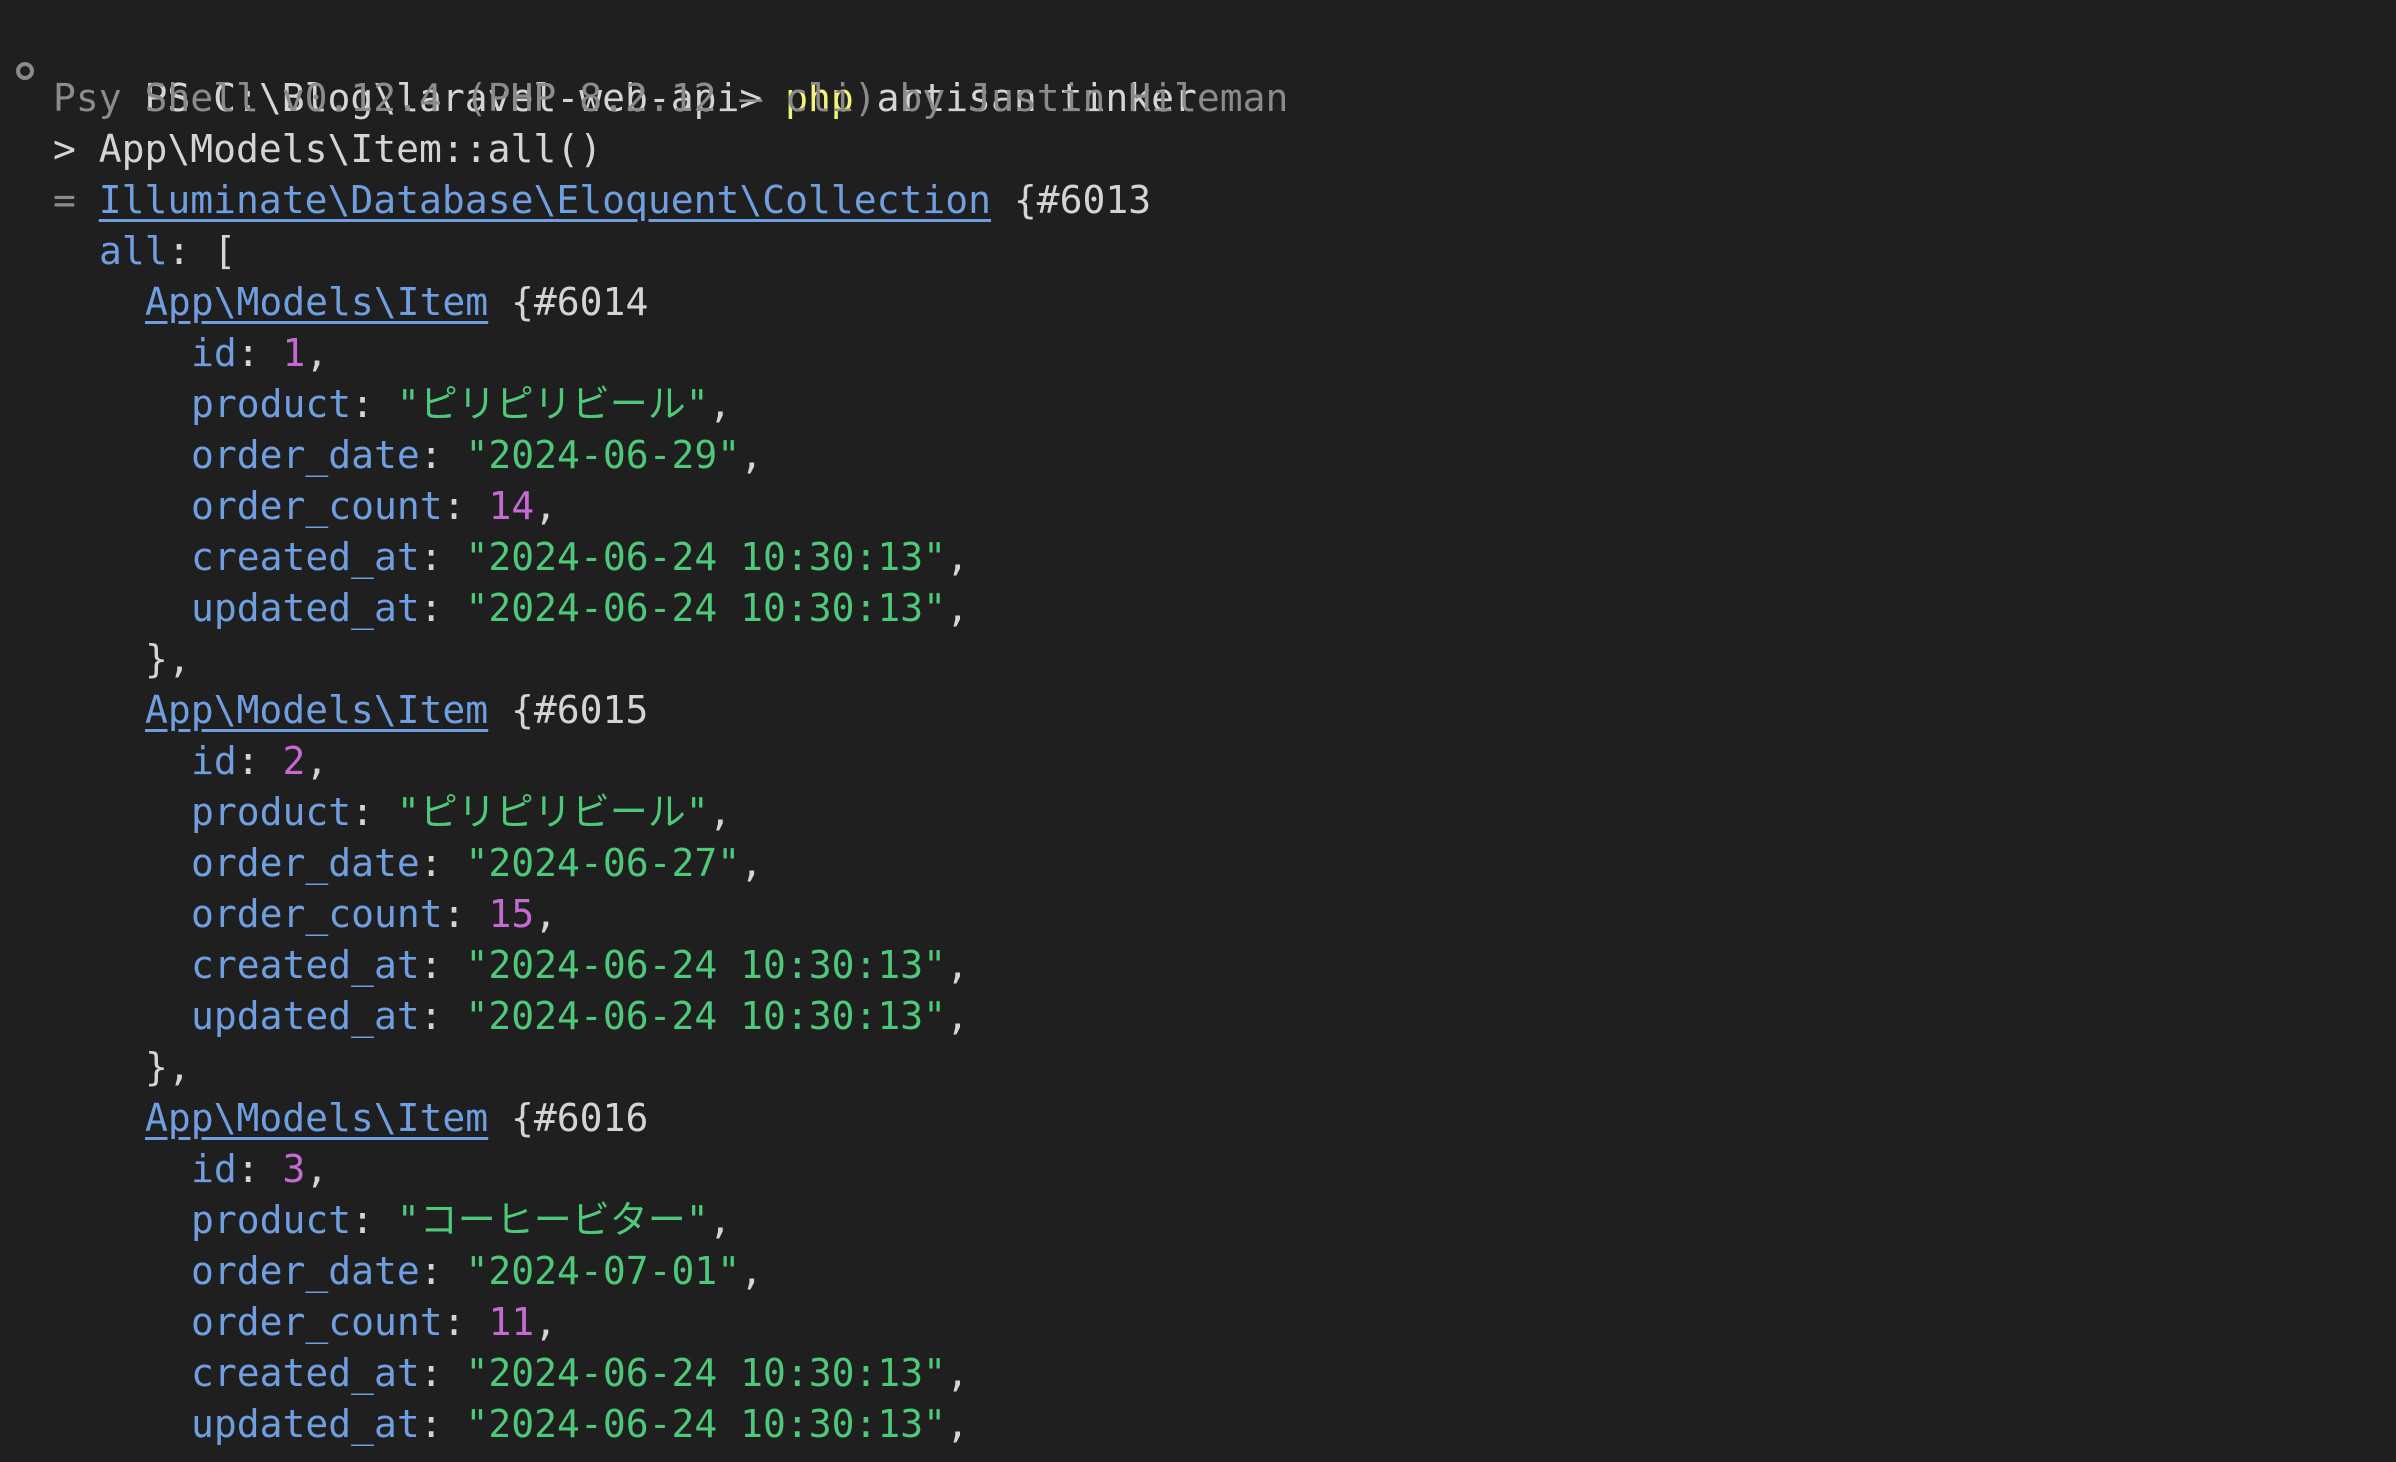 The height and width of the screenshot is (1462, 2396). I want to click on field-order-date: order_date: "2024-06-27",, so click(1198, 863).